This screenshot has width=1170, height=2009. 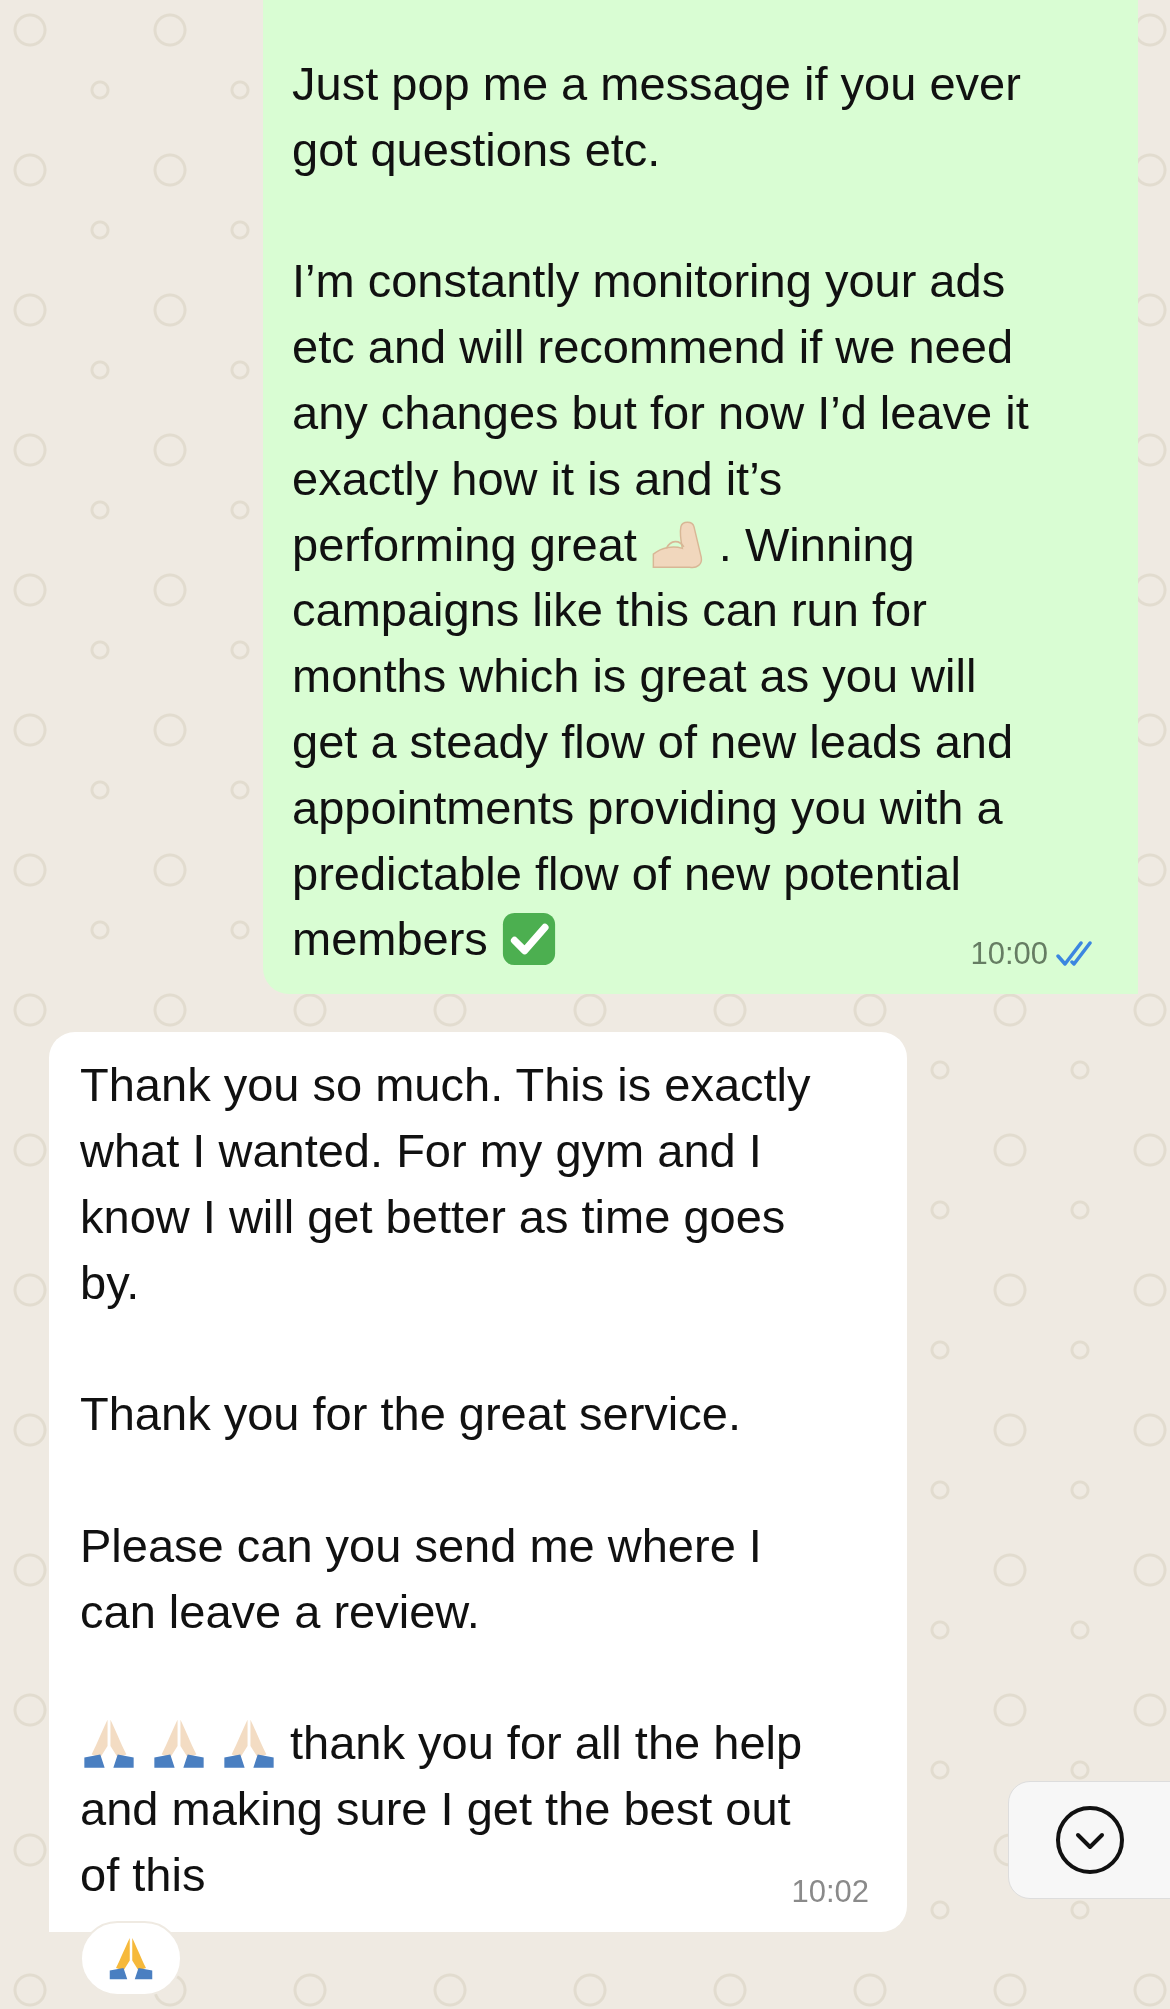 What do you see at coordinates (647, 807) in the screenshot?
I see `message-text: appointments providing you with a` at bounding box center [647, 807].